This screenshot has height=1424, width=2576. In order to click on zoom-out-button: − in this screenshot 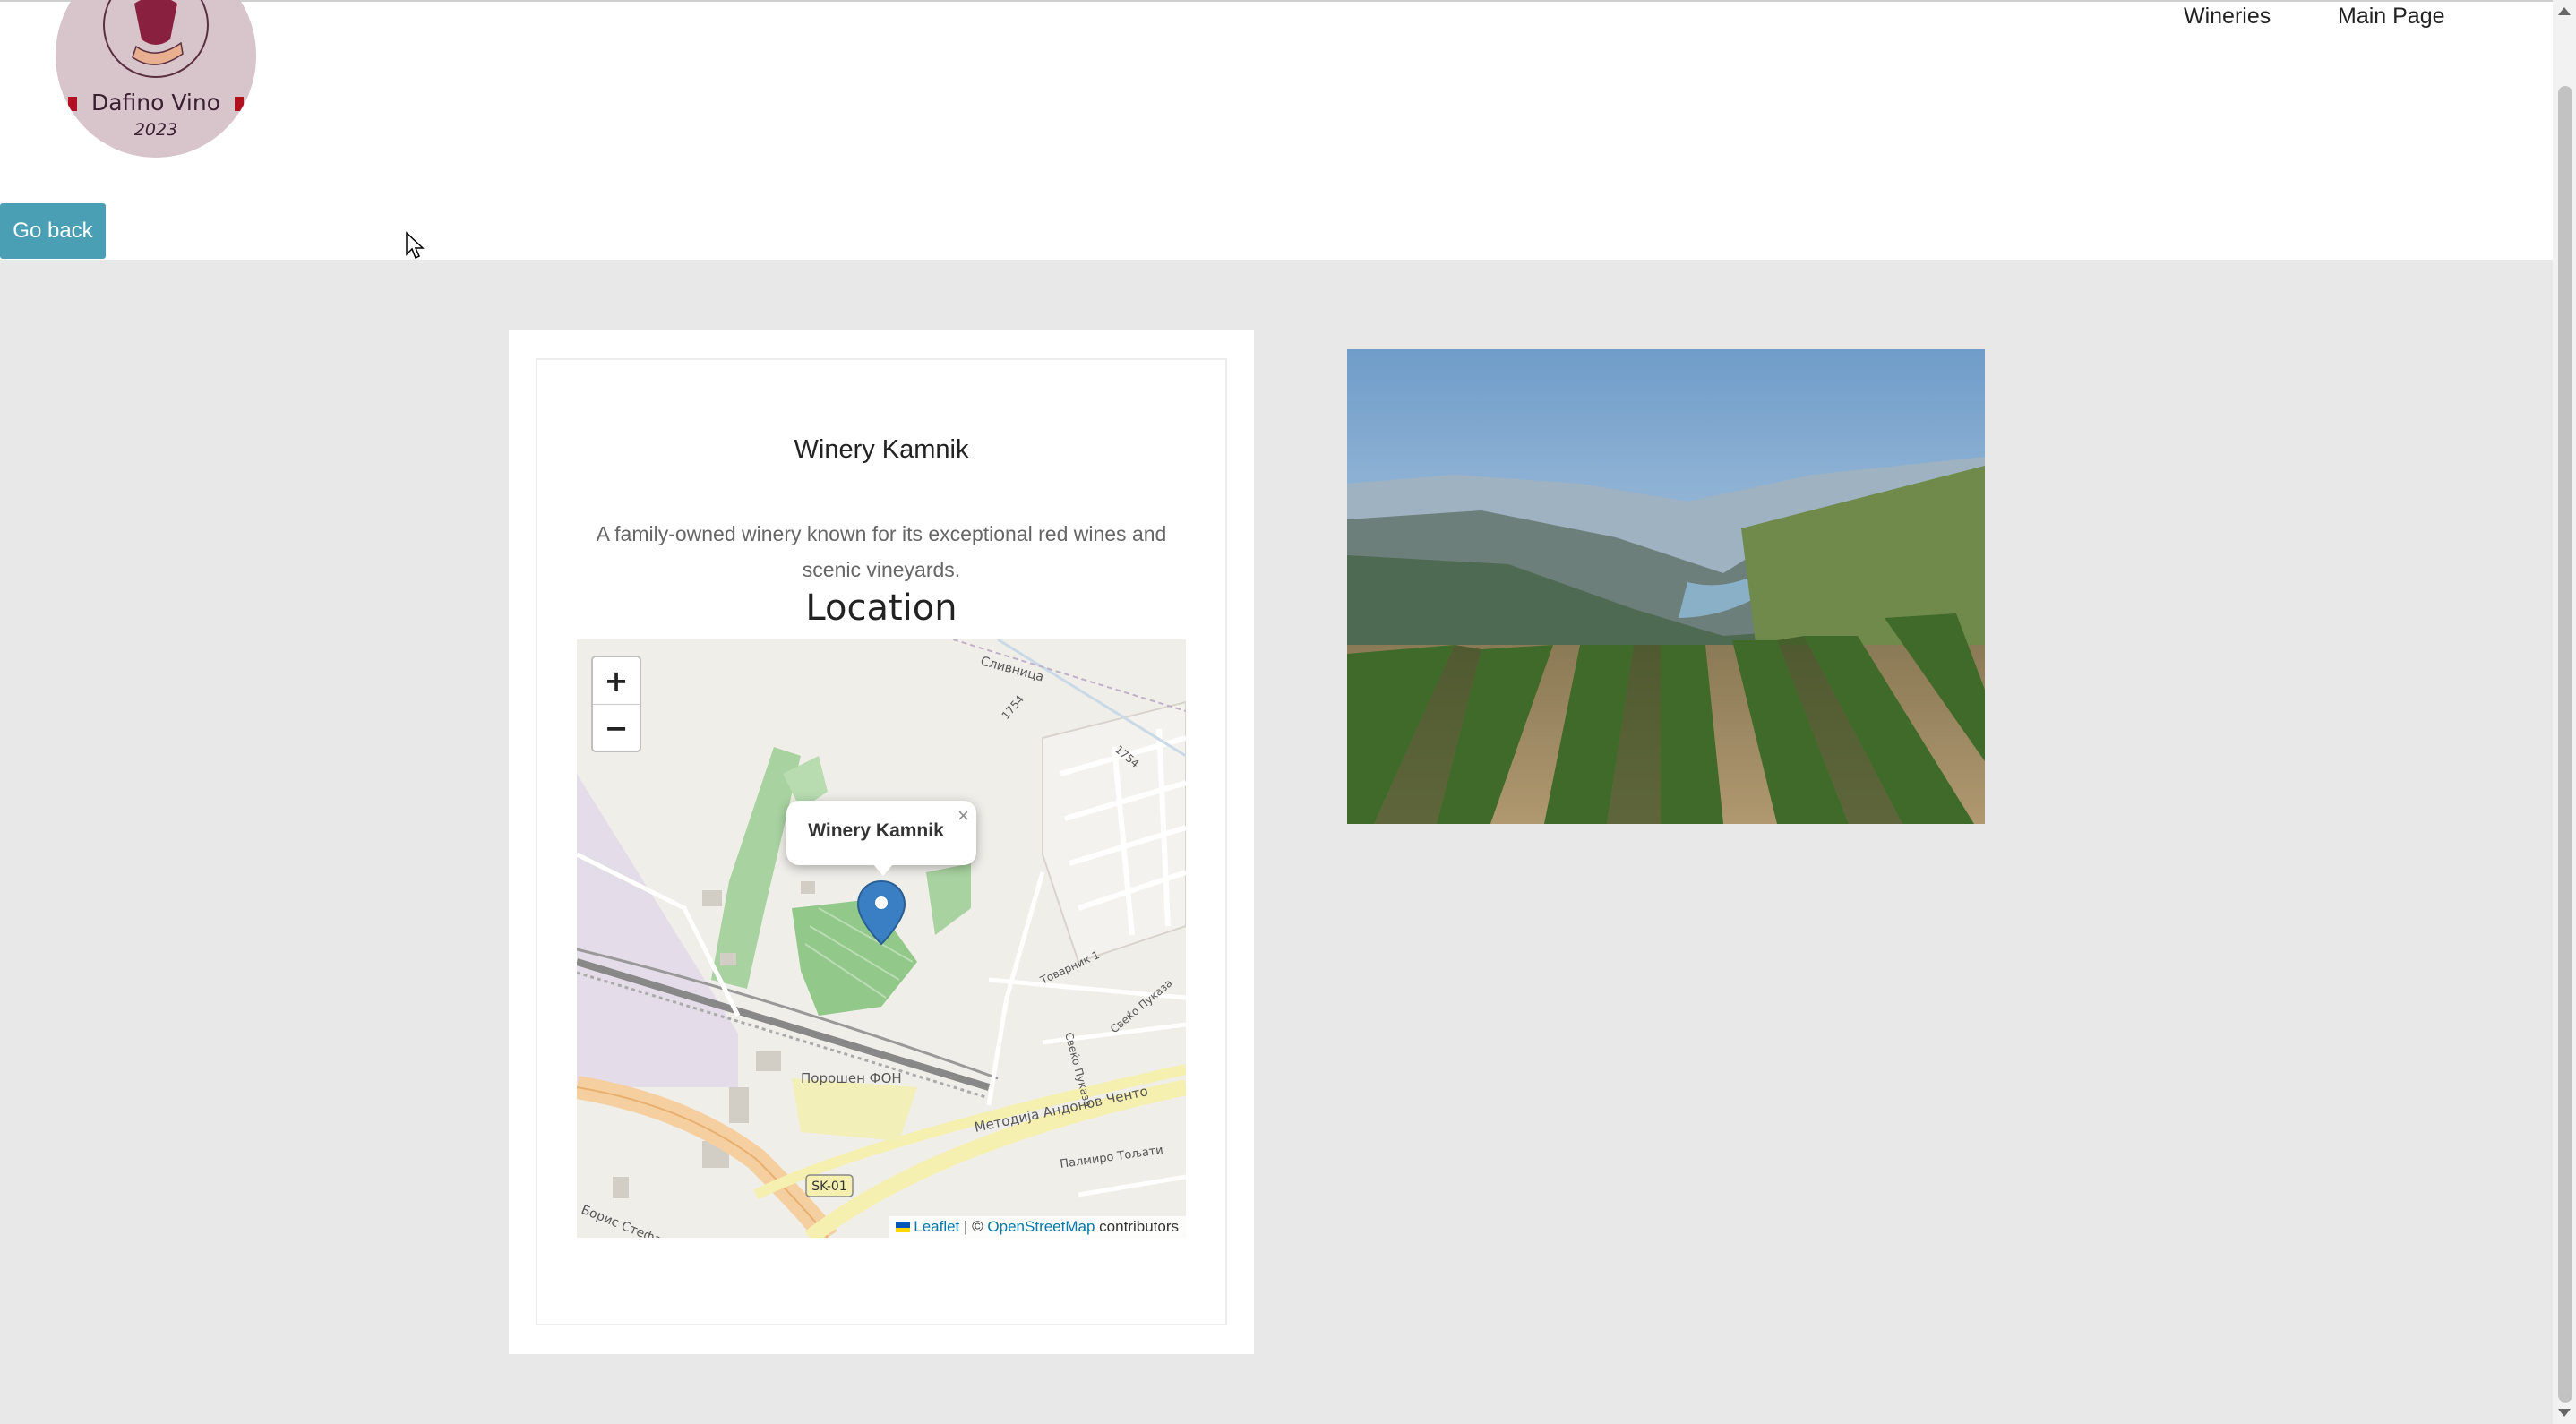, I will do `click(616, 728)`.